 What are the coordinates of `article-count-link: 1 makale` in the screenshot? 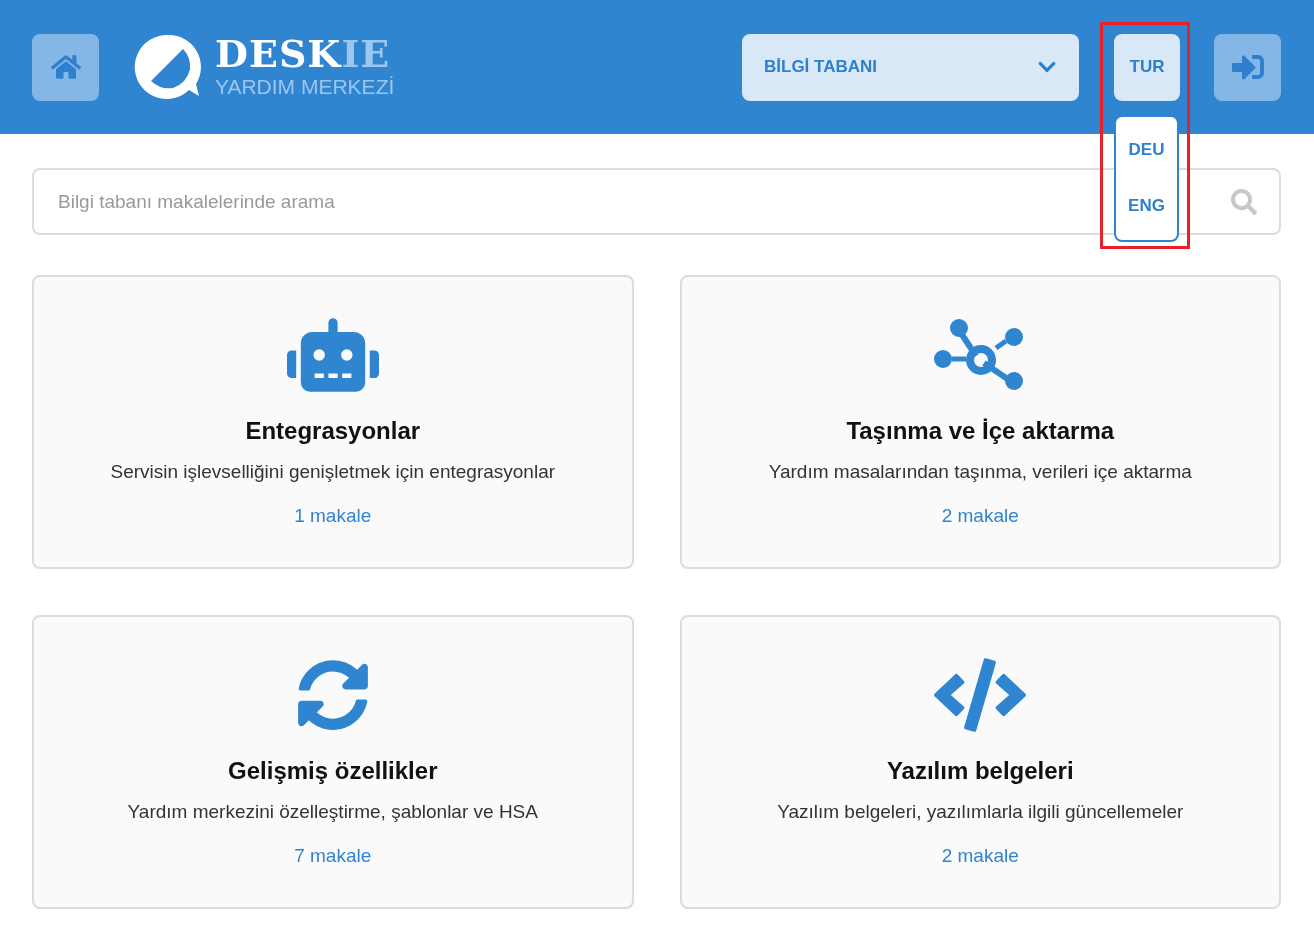 It's located at (333, 516).